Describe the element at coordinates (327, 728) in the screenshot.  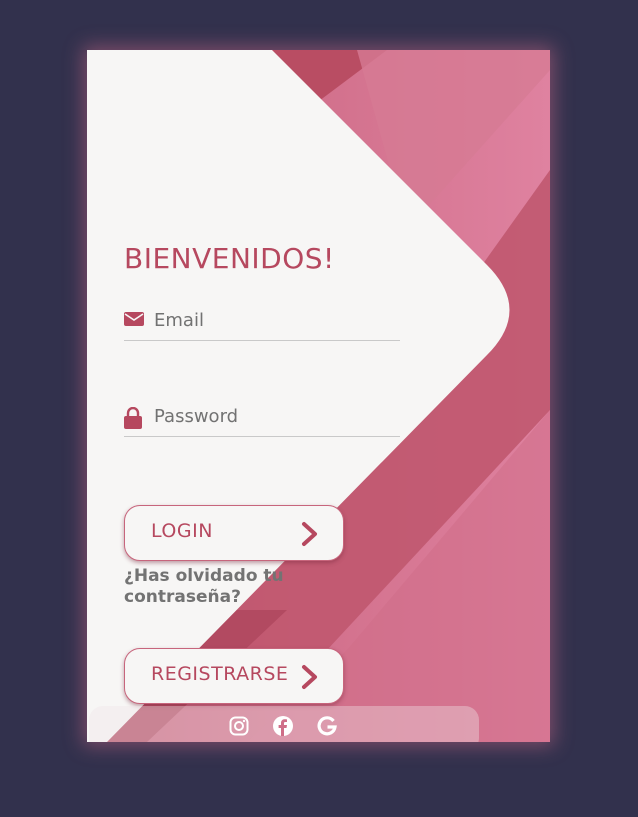
I see `google-icon` at that location.